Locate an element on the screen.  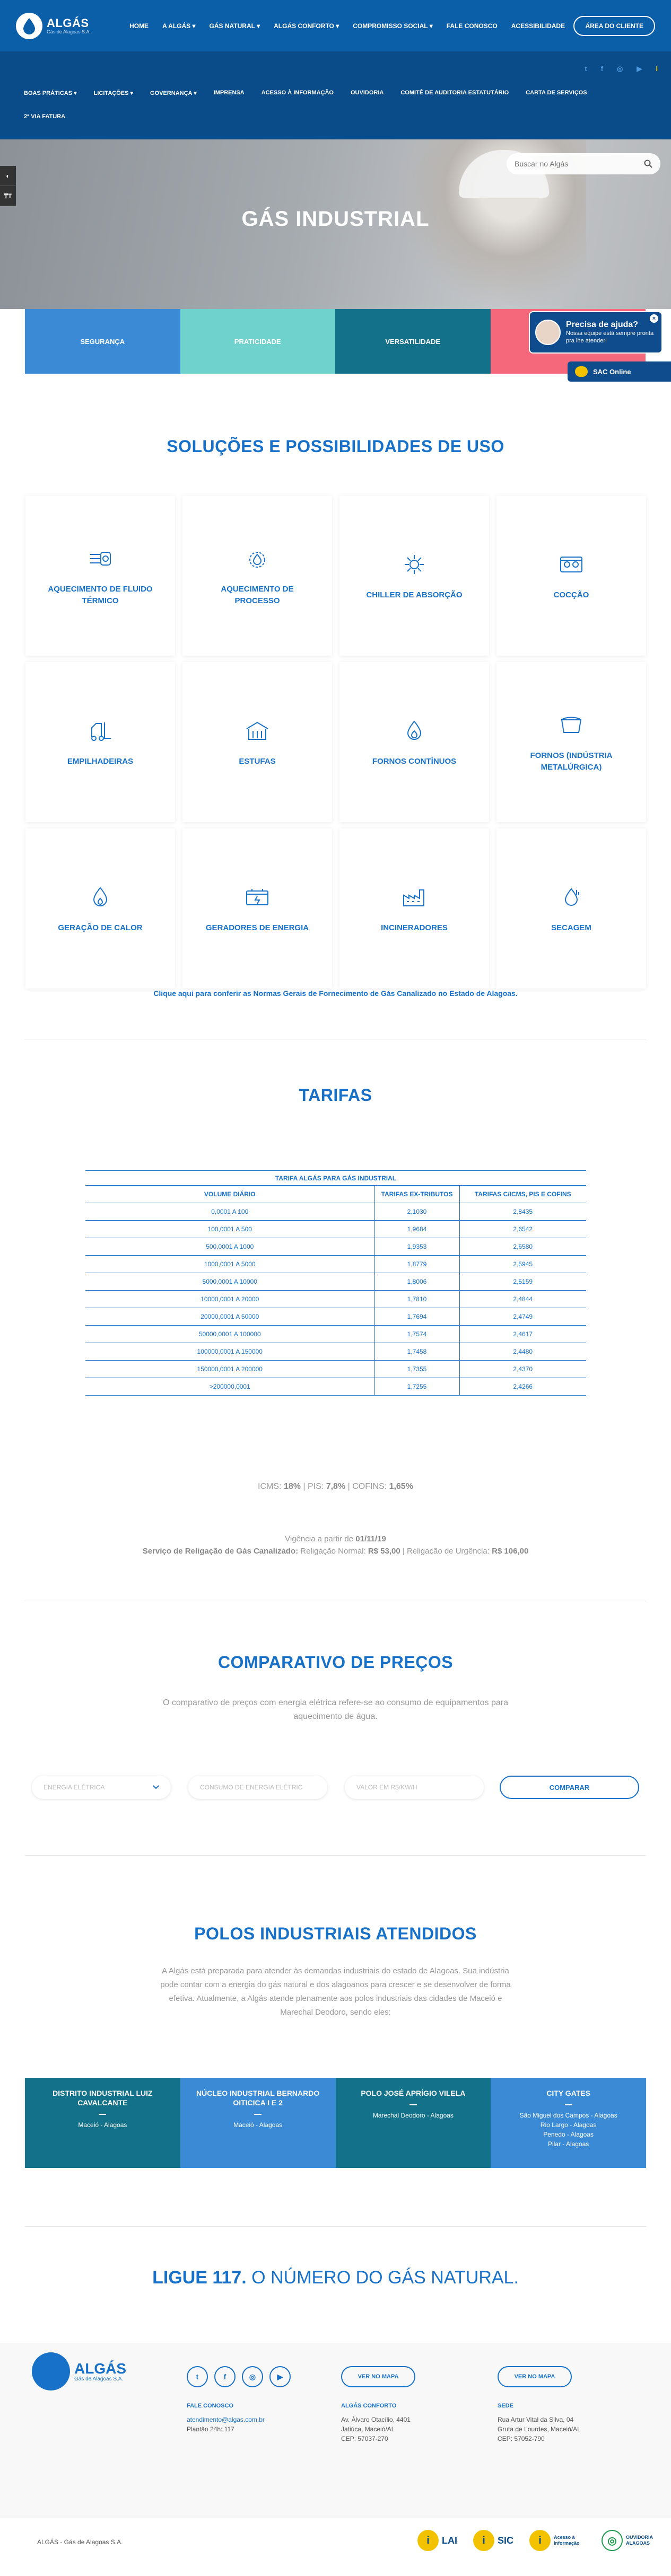
sede-address: Rua Artur Vital da Silva, 04 is located at coordinates (536, 2419).